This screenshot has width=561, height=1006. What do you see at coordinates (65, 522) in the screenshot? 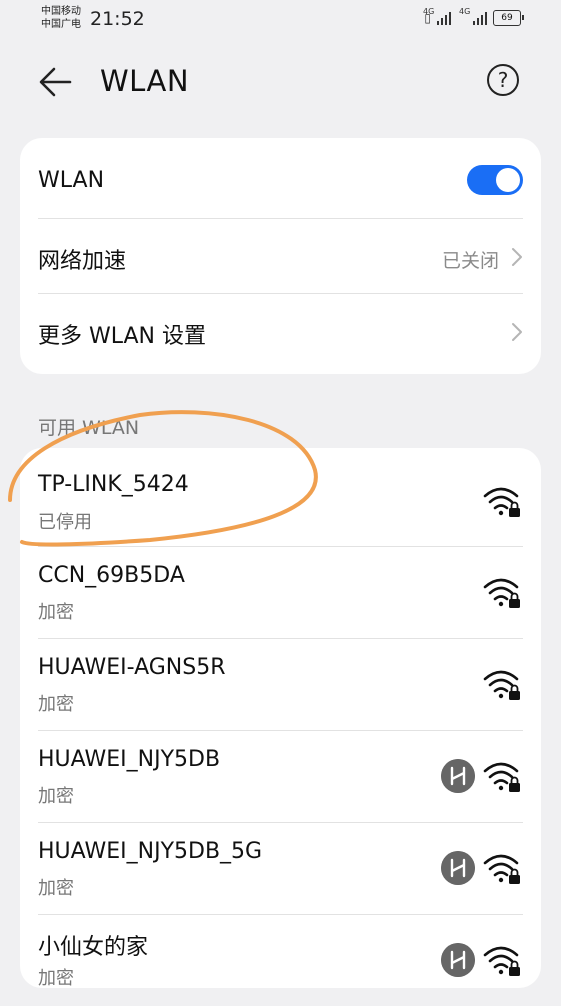
I see `network-status: 已停用` at bounding box center [65, 522].